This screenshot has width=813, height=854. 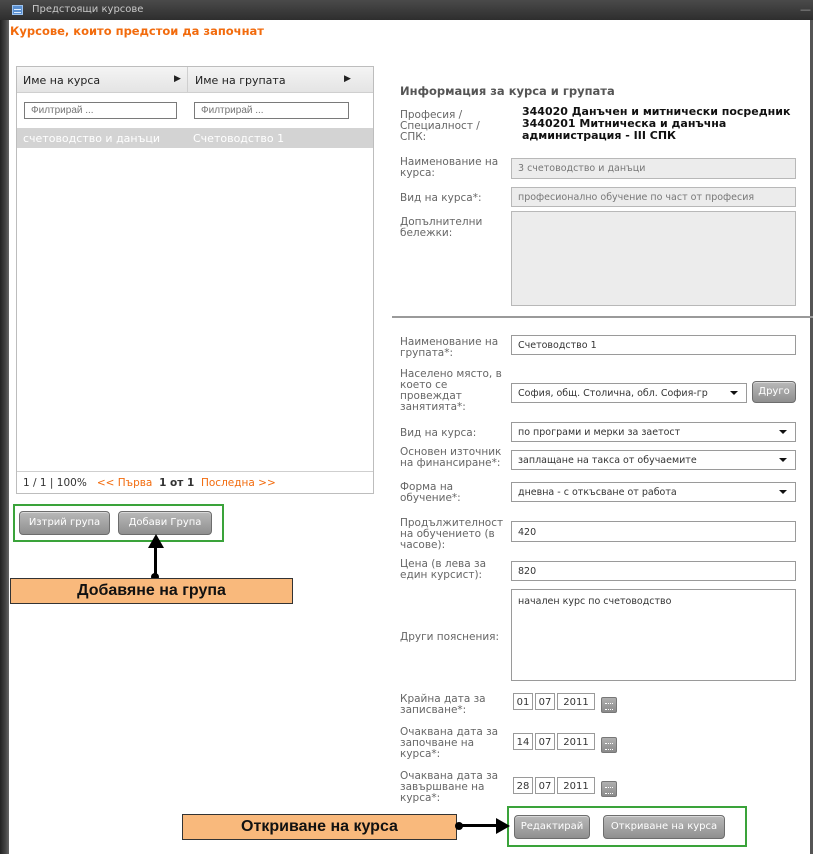 What do you see at coordinates (449, 347) in the screenshot?
I see `group-name-label: Наименование на групата*:` at bounding box center [449, 347].